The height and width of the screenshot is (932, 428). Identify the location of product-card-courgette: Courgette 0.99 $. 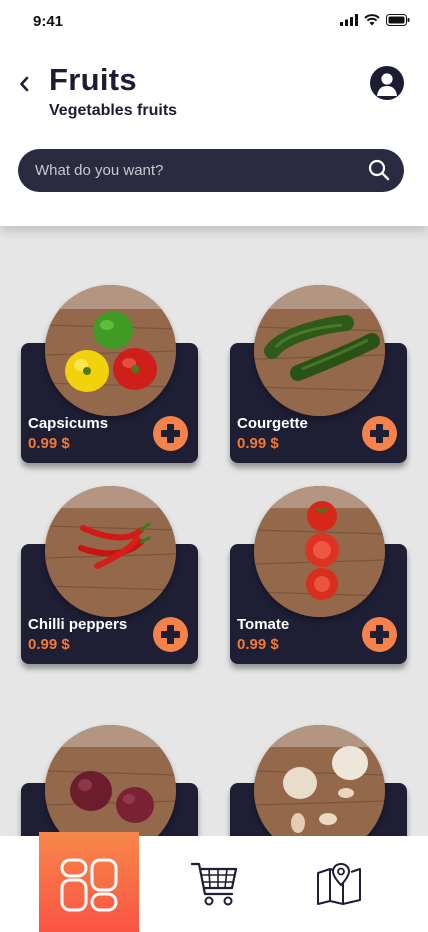
(318, 374).